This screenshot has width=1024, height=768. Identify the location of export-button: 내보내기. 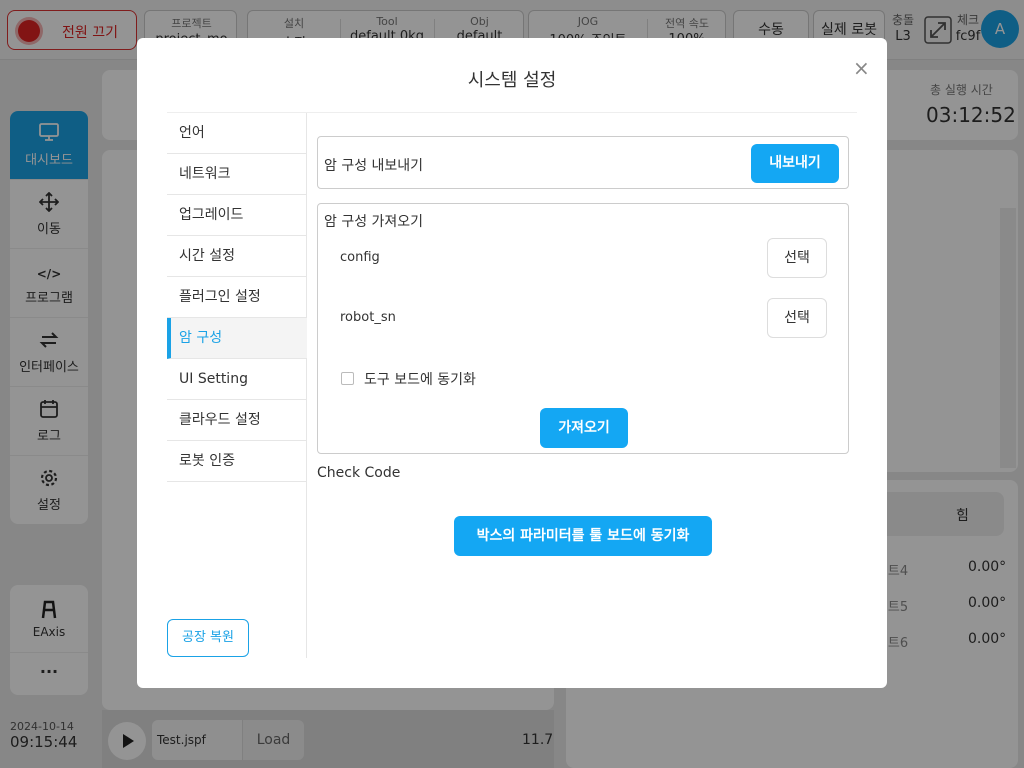
(795, 163).